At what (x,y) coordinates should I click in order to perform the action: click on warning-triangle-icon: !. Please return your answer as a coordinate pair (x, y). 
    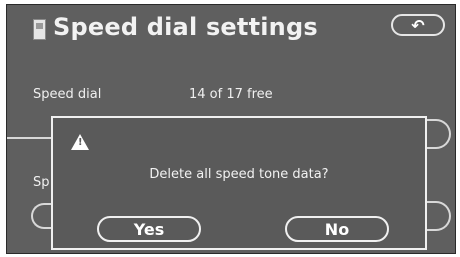
    Looking at the image, I should click on (80, 142).